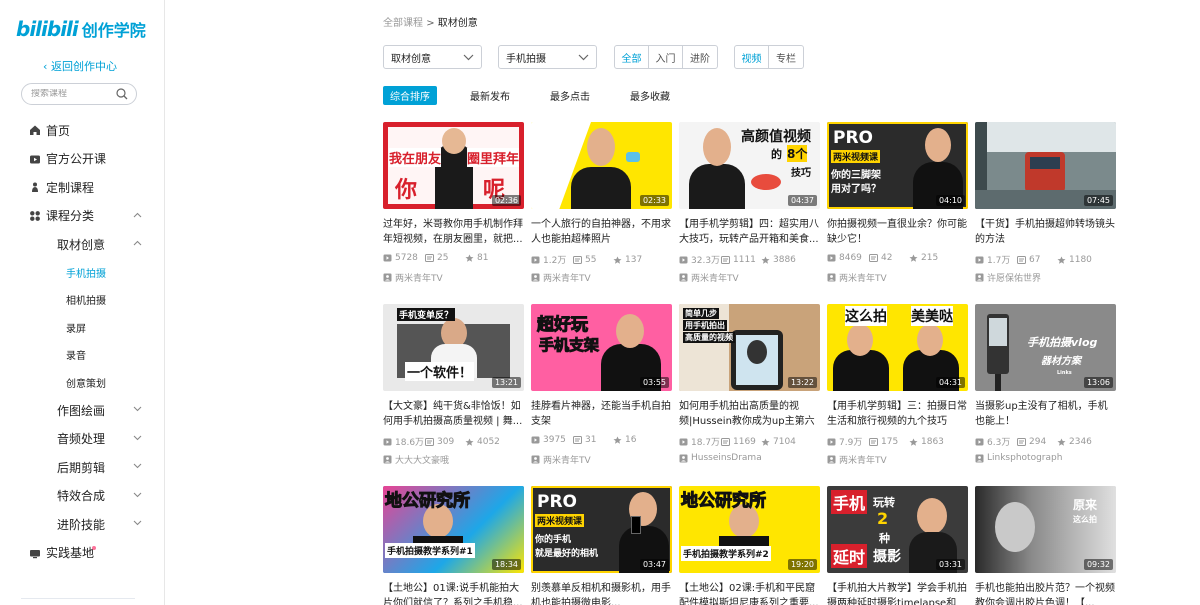  Describe the element at coordinates (82, 410) in the screenshot. I see `sidebar-item-drawing: 作图绘画` at that location.